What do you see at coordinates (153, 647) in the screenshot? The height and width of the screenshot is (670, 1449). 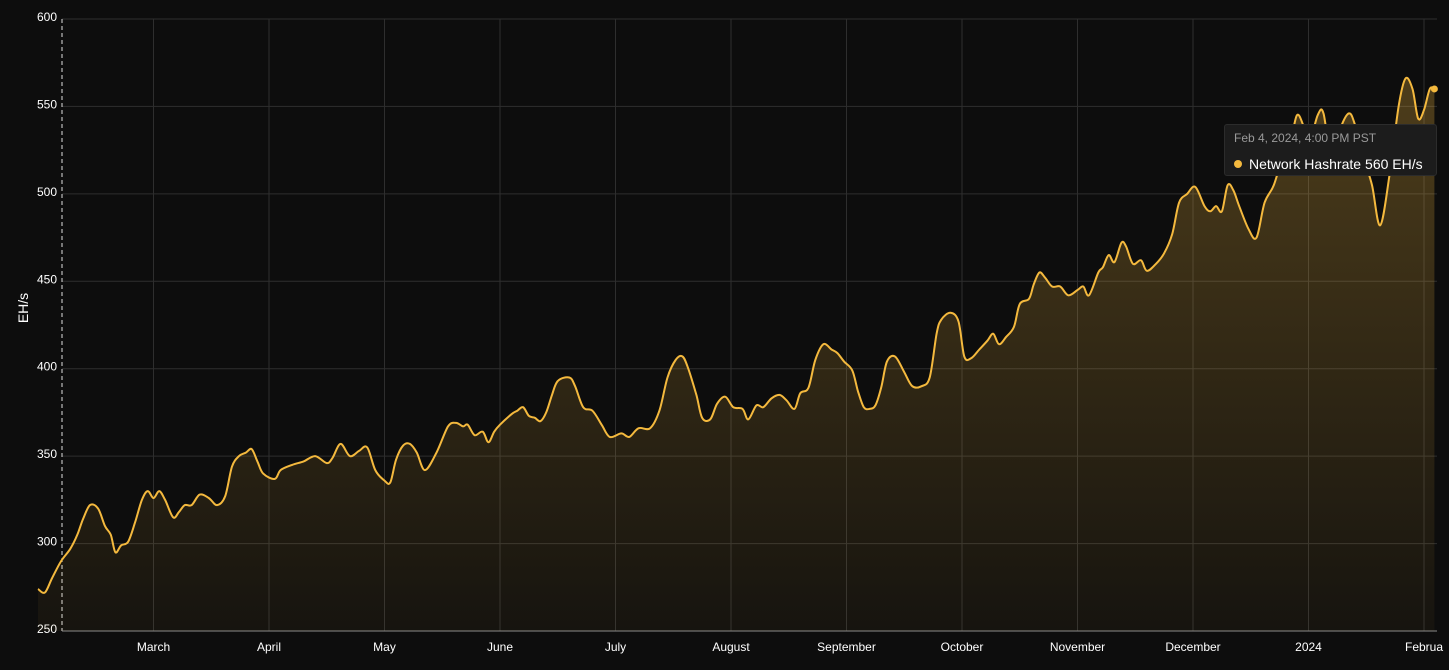 I see `x-tick-label: March` at bounding box center [153, 647].